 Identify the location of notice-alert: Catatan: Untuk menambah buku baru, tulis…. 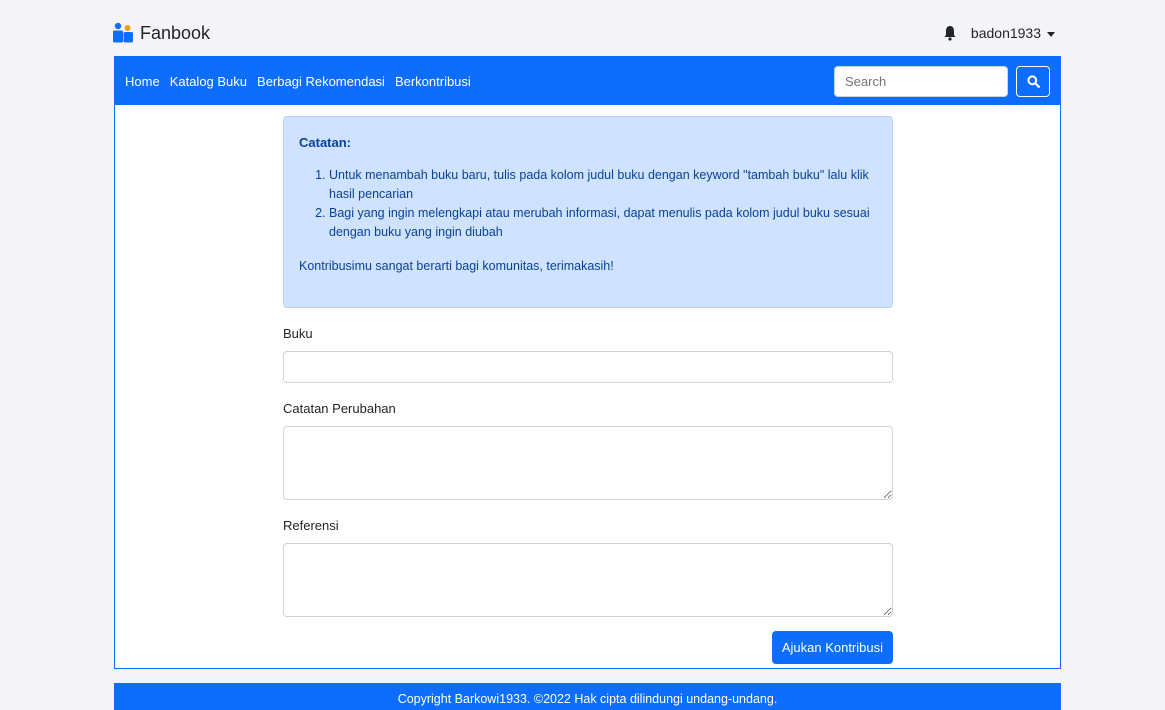
(588, 212).